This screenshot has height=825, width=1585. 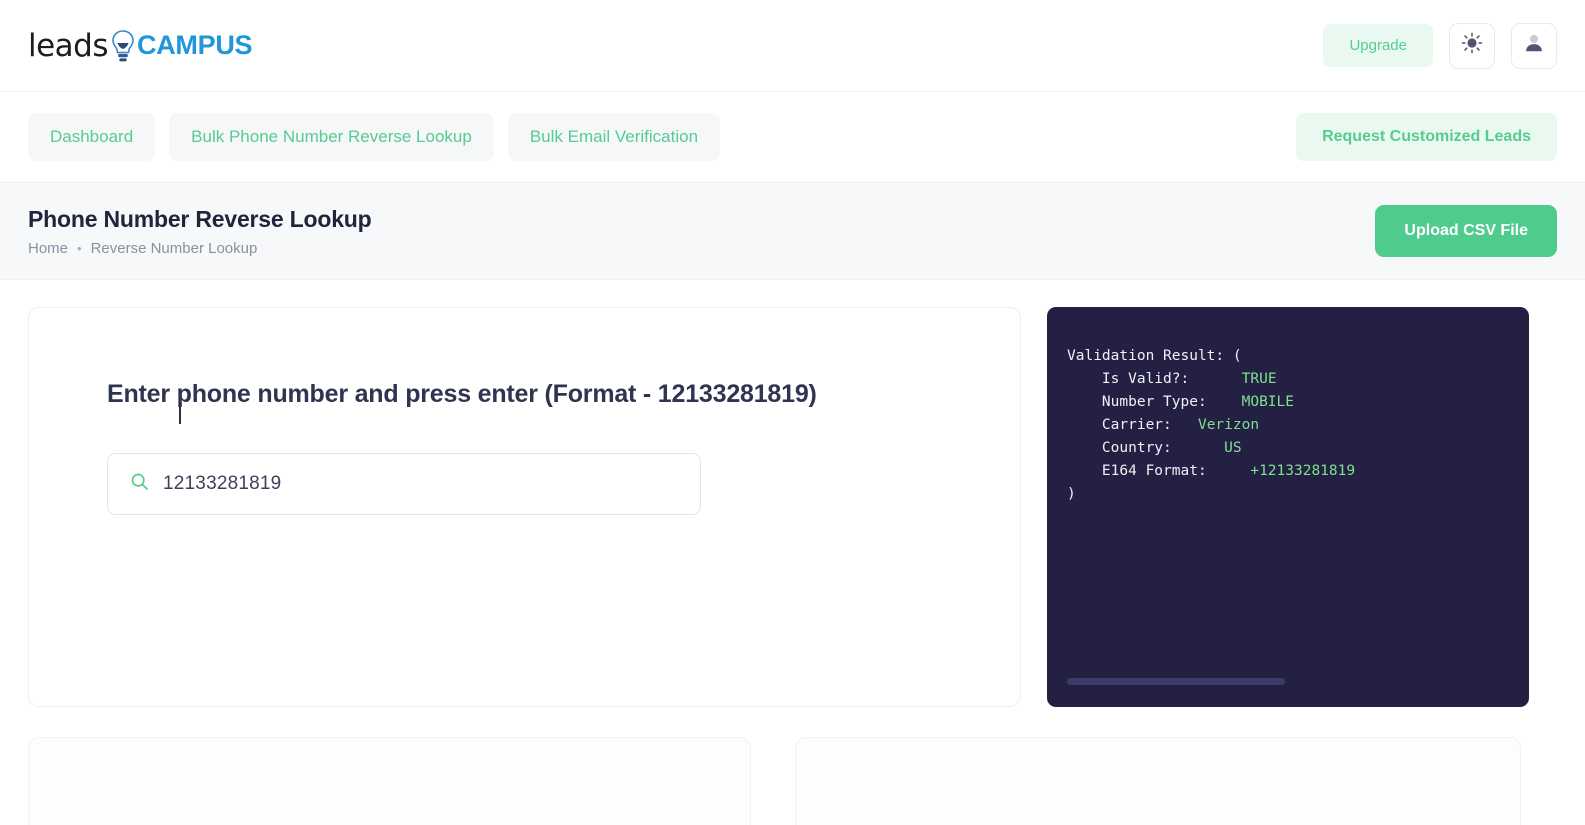 What do you see at coordinates (1466, 231) in the screenshot?
I see `upload-csv-button: Upload CSV File` at bounding box center [1466, 231].